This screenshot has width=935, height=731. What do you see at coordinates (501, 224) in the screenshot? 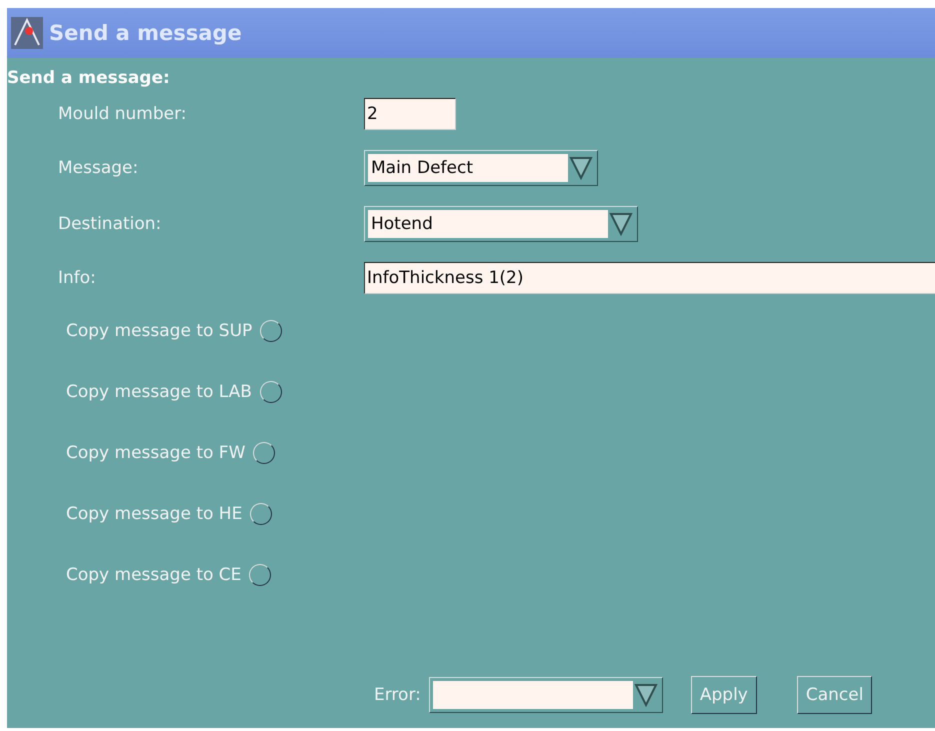
I see `dropdown: Hotend` at bounding box center [501, 224].